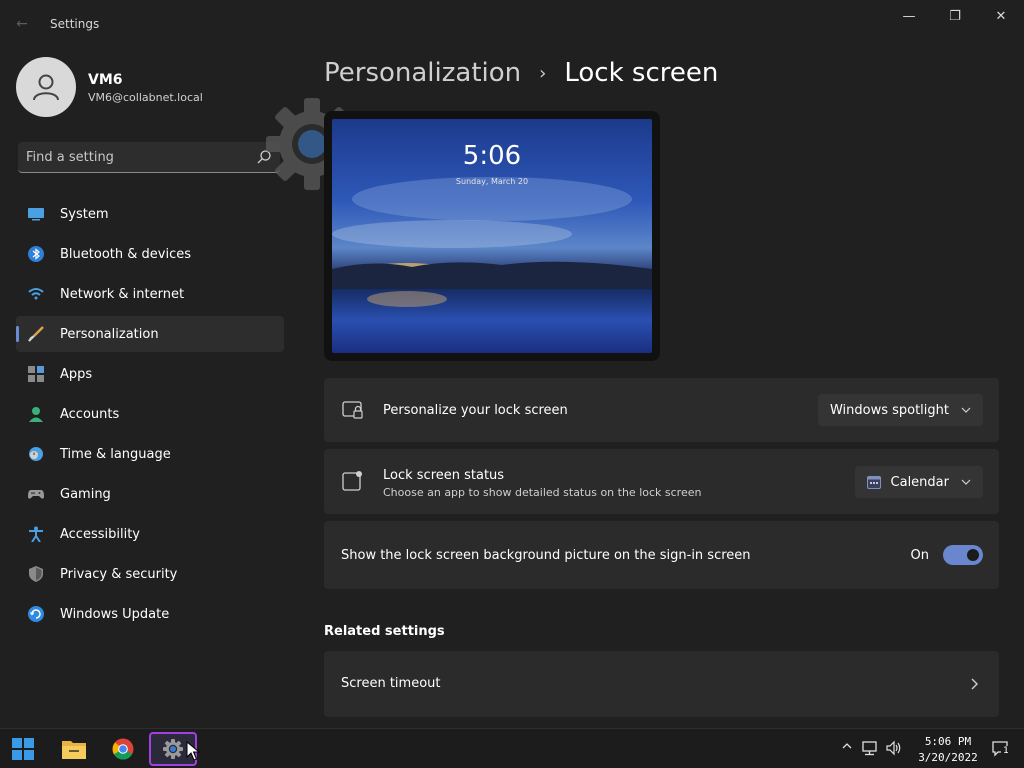  I want to click on sidebar-item-label: Network & internet, so click(122, 294).